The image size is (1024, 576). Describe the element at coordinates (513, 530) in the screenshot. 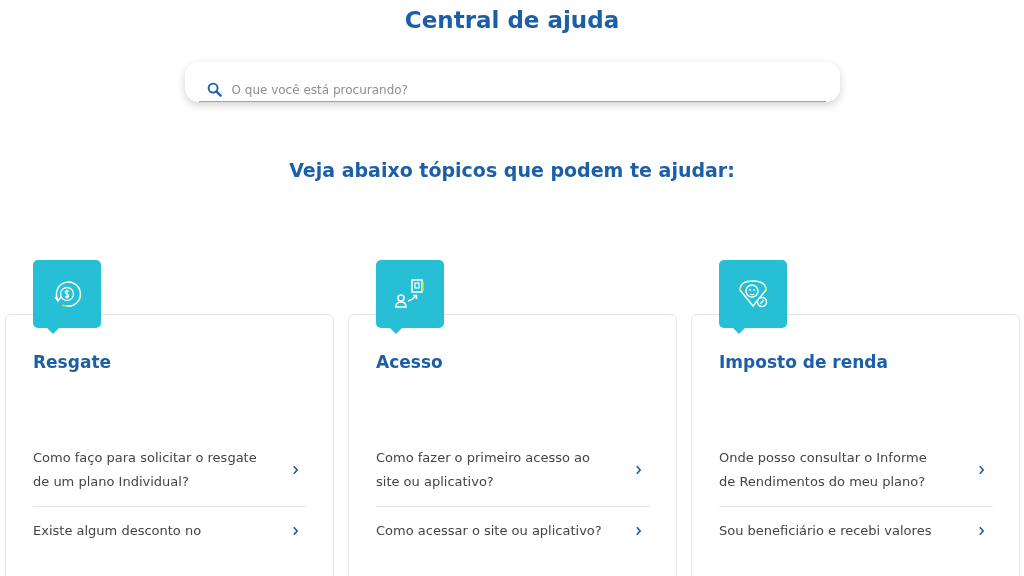

I see `question-link: Como acessar o site ou aplicativo?` at that location.